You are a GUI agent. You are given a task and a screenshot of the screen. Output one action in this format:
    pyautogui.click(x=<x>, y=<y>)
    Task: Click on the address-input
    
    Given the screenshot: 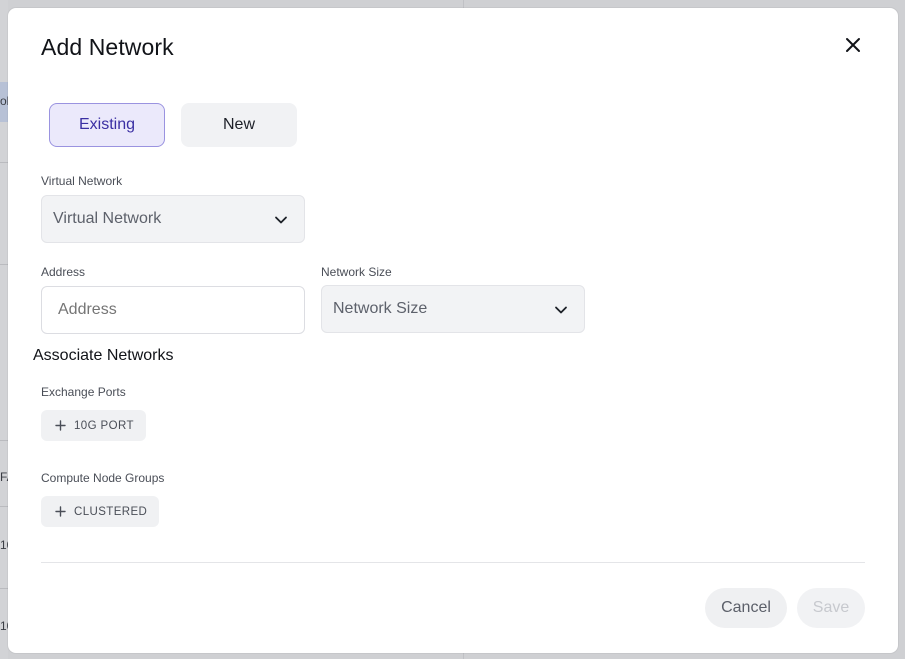 What is the action you would take?
    pyautogui.click(x=173, y=310)
    